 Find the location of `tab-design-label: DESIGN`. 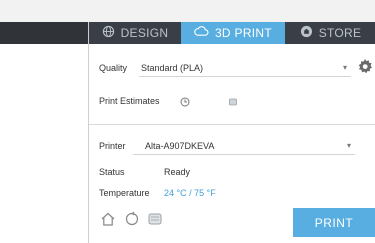

tab-design-label: DESIGN is located at coordinates (144, 33).